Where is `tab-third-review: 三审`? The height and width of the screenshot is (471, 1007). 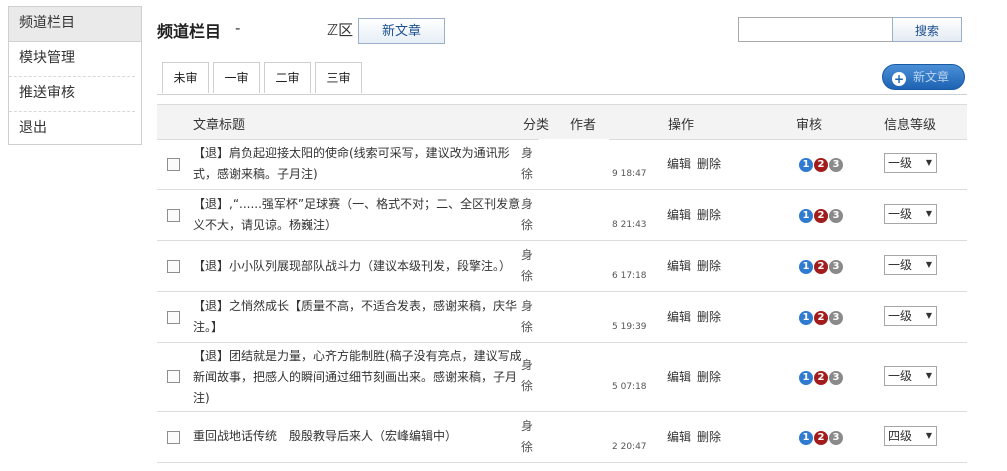
tab-third-review: 三审 is located at coordinates (338, 77).